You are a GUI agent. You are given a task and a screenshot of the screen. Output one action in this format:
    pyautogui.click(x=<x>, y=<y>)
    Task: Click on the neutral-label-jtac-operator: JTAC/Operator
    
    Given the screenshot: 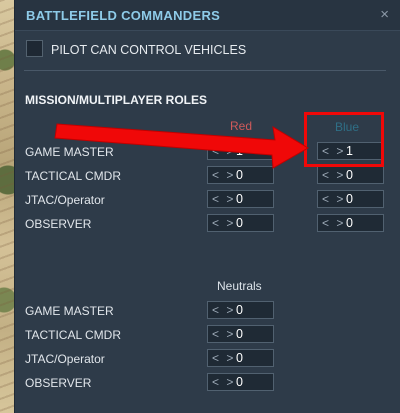 What is the action you would take?
    pyautogui.click(x=65, y=359)
    